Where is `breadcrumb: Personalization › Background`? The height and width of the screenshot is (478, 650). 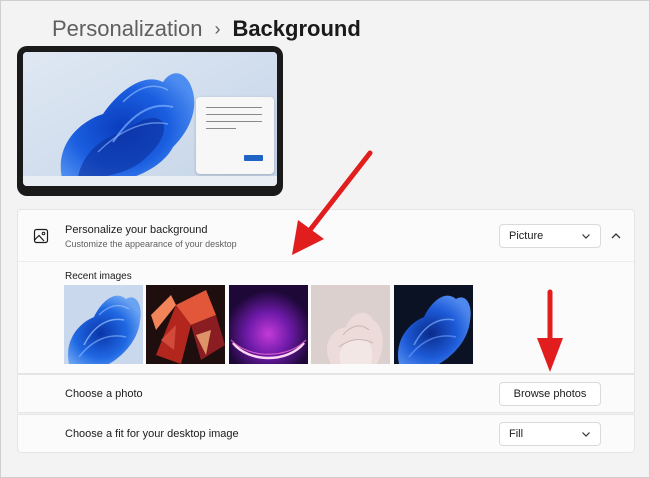 breadcrumb: Personalization › Background is located at coordinates (206, 29).